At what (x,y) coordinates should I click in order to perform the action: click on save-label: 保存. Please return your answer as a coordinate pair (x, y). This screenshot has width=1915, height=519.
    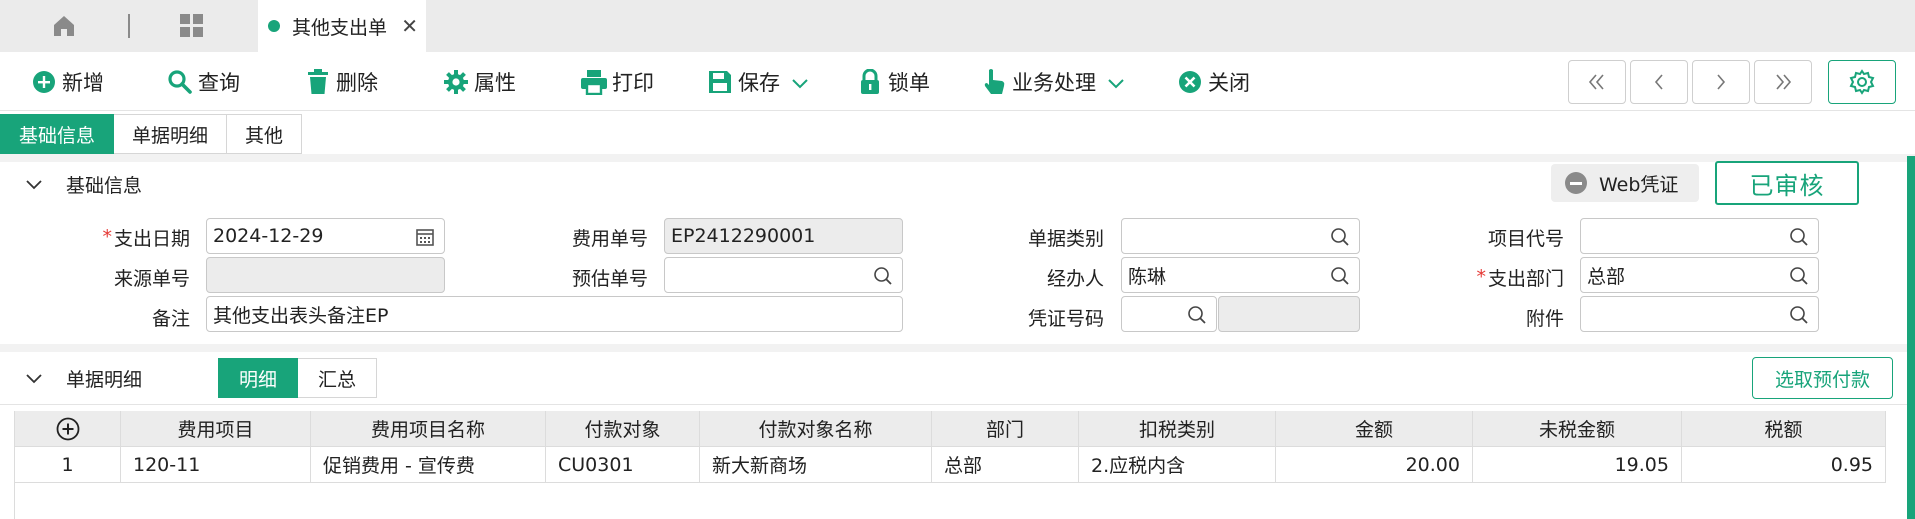
    Looking at the image, I should click on (759, 83).